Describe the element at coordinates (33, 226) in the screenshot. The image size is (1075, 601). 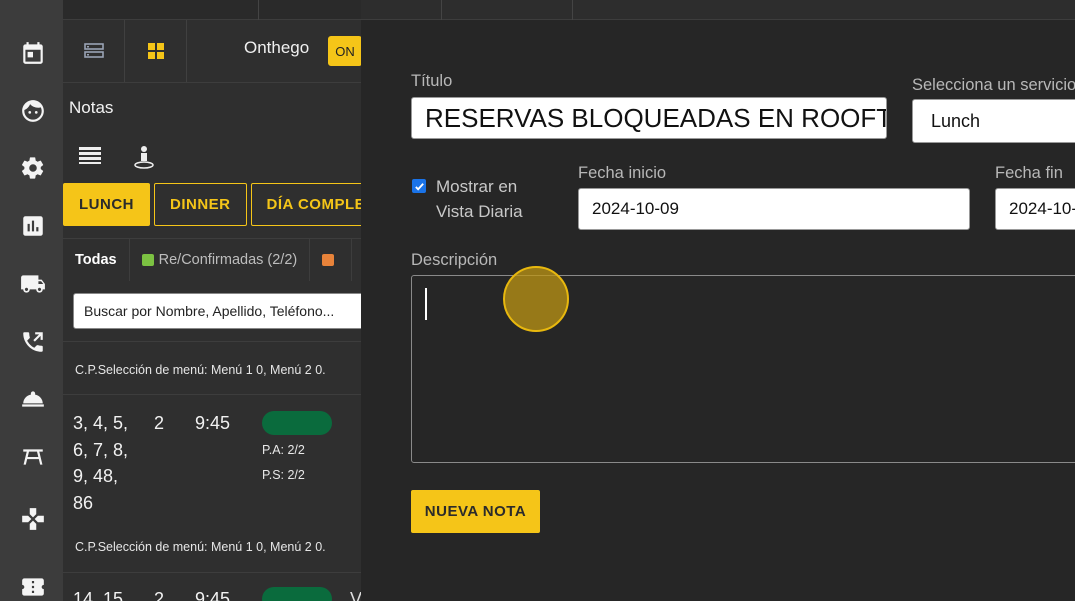
I see `chart-icon` at that location.